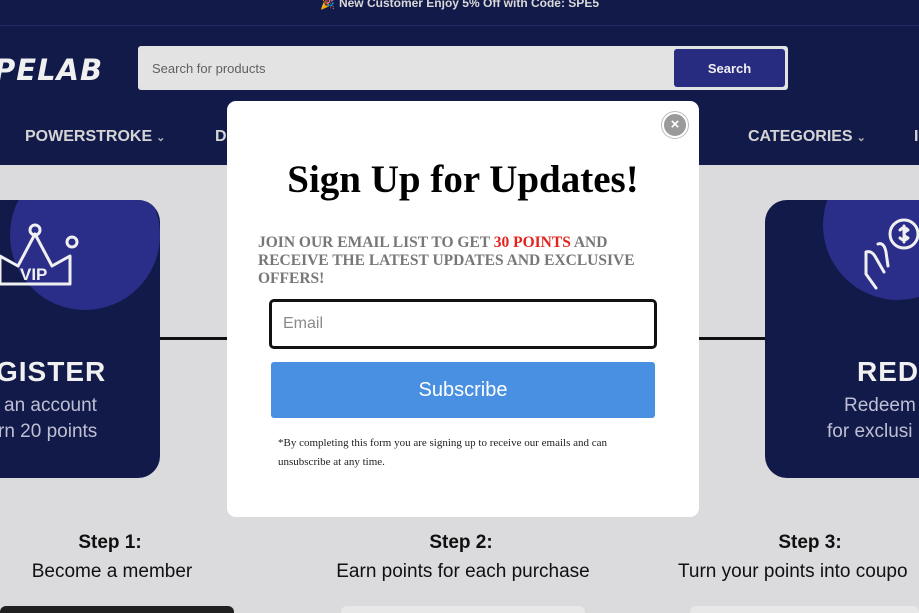 The width and height of the screenshot is (919, 613). I want to click on email-field, so click(463, 324).